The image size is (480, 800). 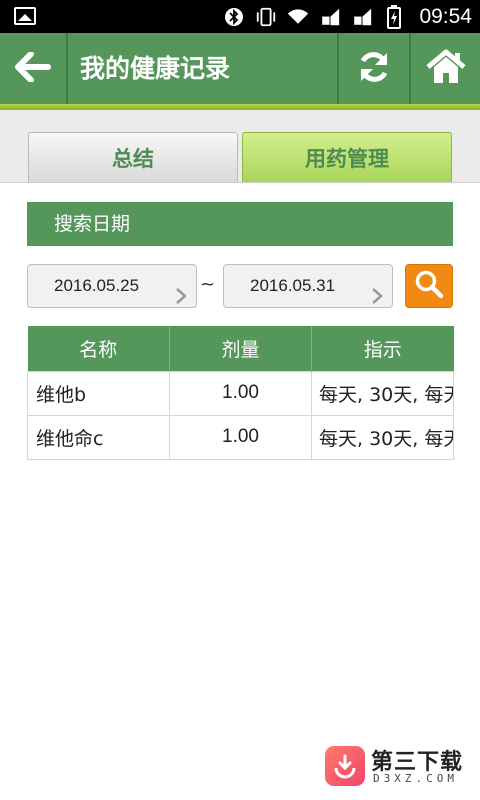 What do you see at coordinates (394, 16) in the screenshot?
I see `battery-charging-icon` at bounding box center [394, 16].